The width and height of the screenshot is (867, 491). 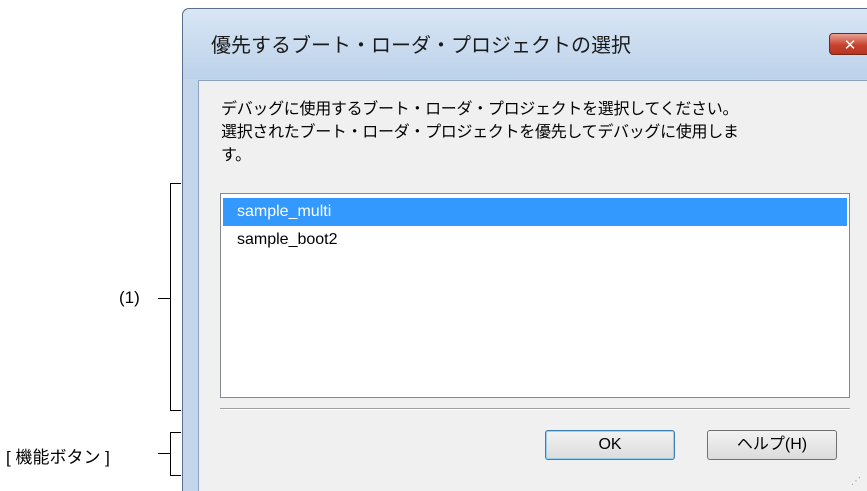 What do you see at coordinates (535, 409) in the screenshot?
I see `divider` at bounding box center [535, 409].